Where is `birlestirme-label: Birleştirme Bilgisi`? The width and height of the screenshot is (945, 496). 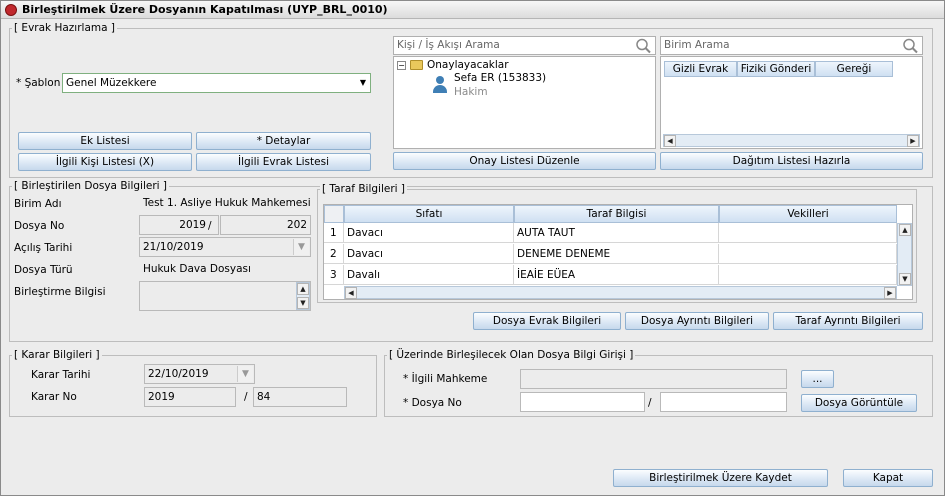
birlestirme-label: Birleştirme Bilgisi is located at coordinates (60, 292).